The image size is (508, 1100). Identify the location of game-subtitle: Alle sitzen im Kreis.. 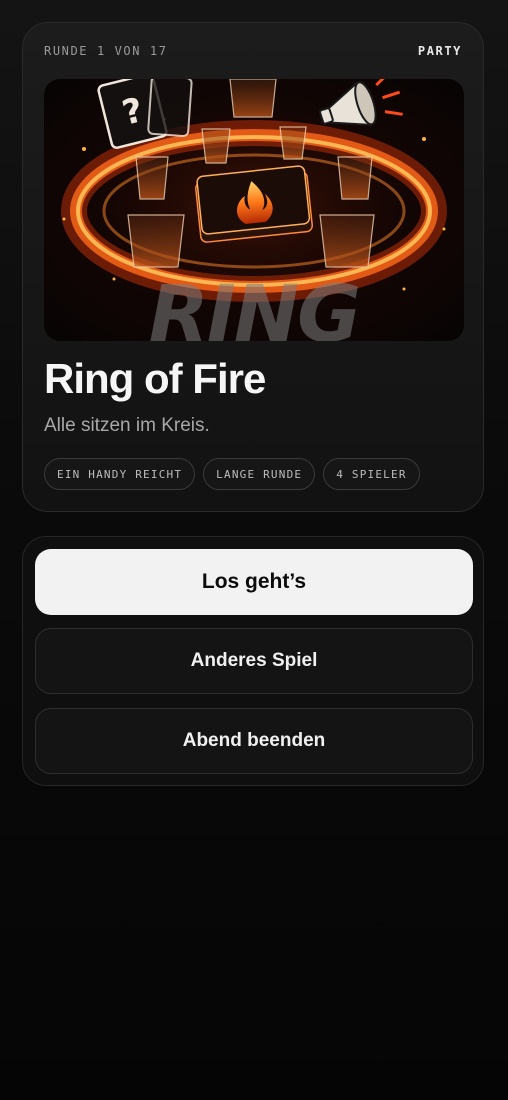
(127, 425).